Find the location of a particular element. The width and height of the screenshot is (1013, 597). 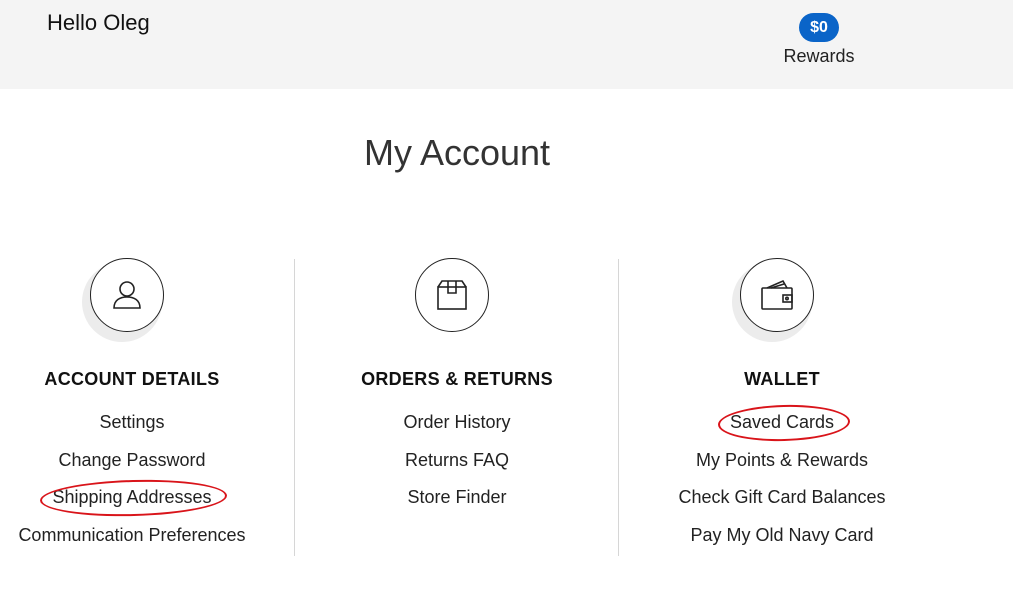

rewards-widget: $0 Rewards is located at coordinates (819, 40).